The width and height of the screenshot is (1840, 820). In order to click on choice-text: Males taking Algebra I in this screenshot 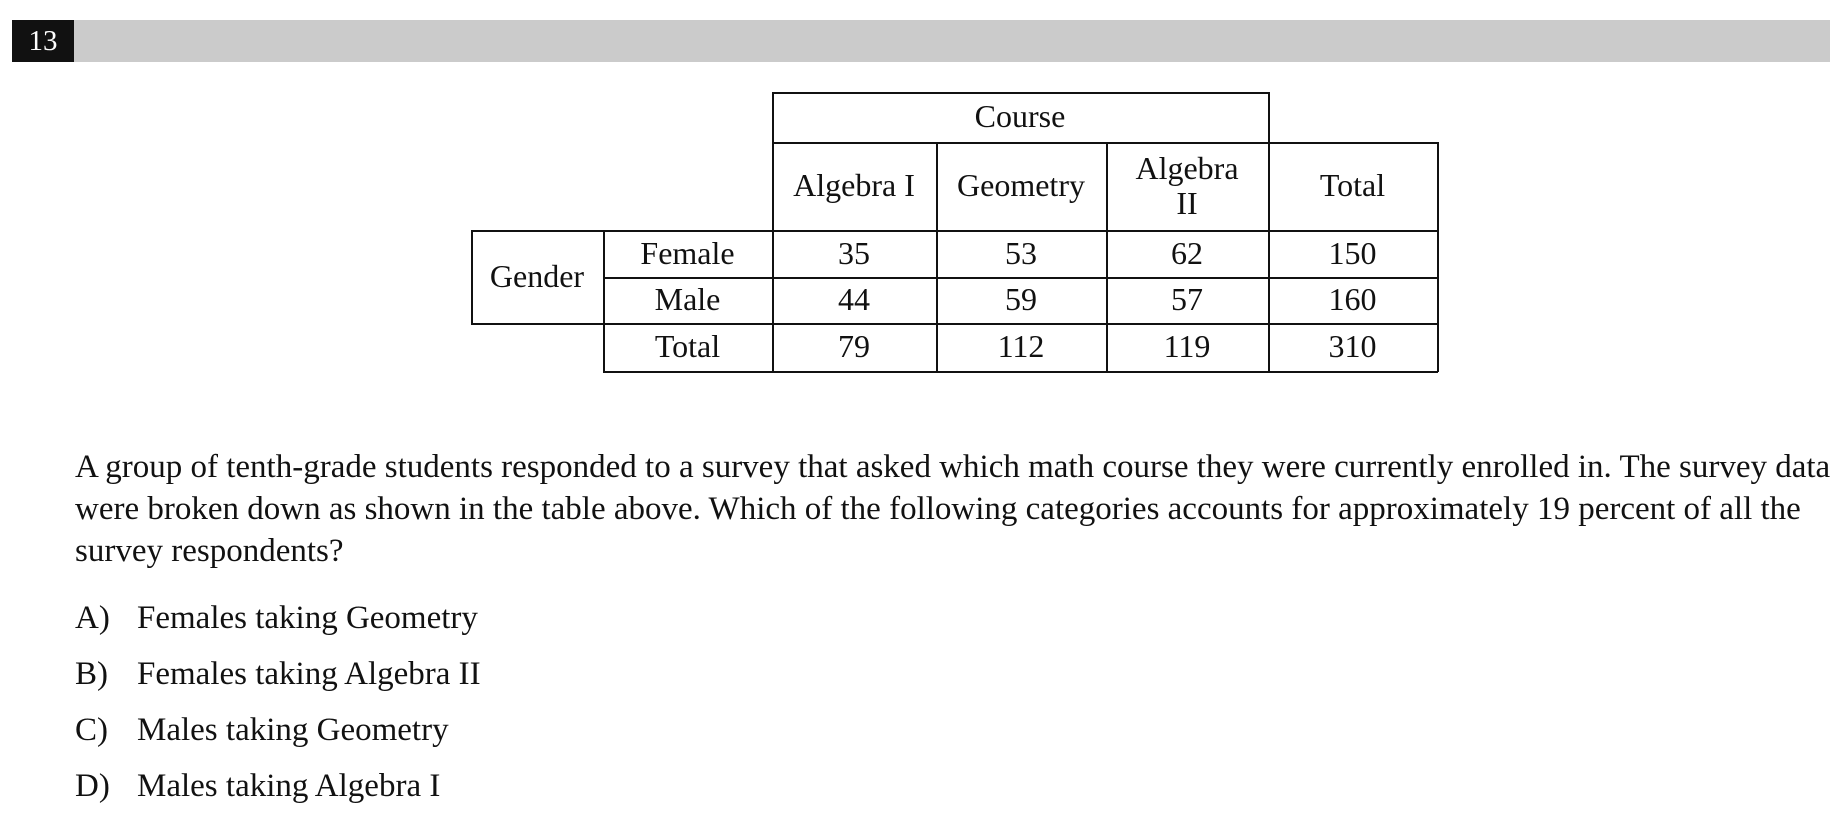, I will do `click(289, 786)`.